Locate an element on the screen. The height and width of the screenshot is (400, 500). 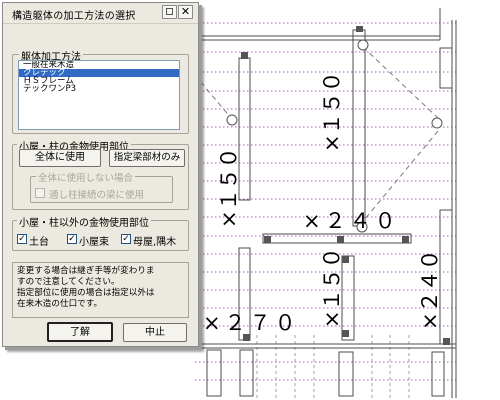
other-parts-group-legend: 小屋・柱以外の金物使用部位 is located at coordinates (84, 221).